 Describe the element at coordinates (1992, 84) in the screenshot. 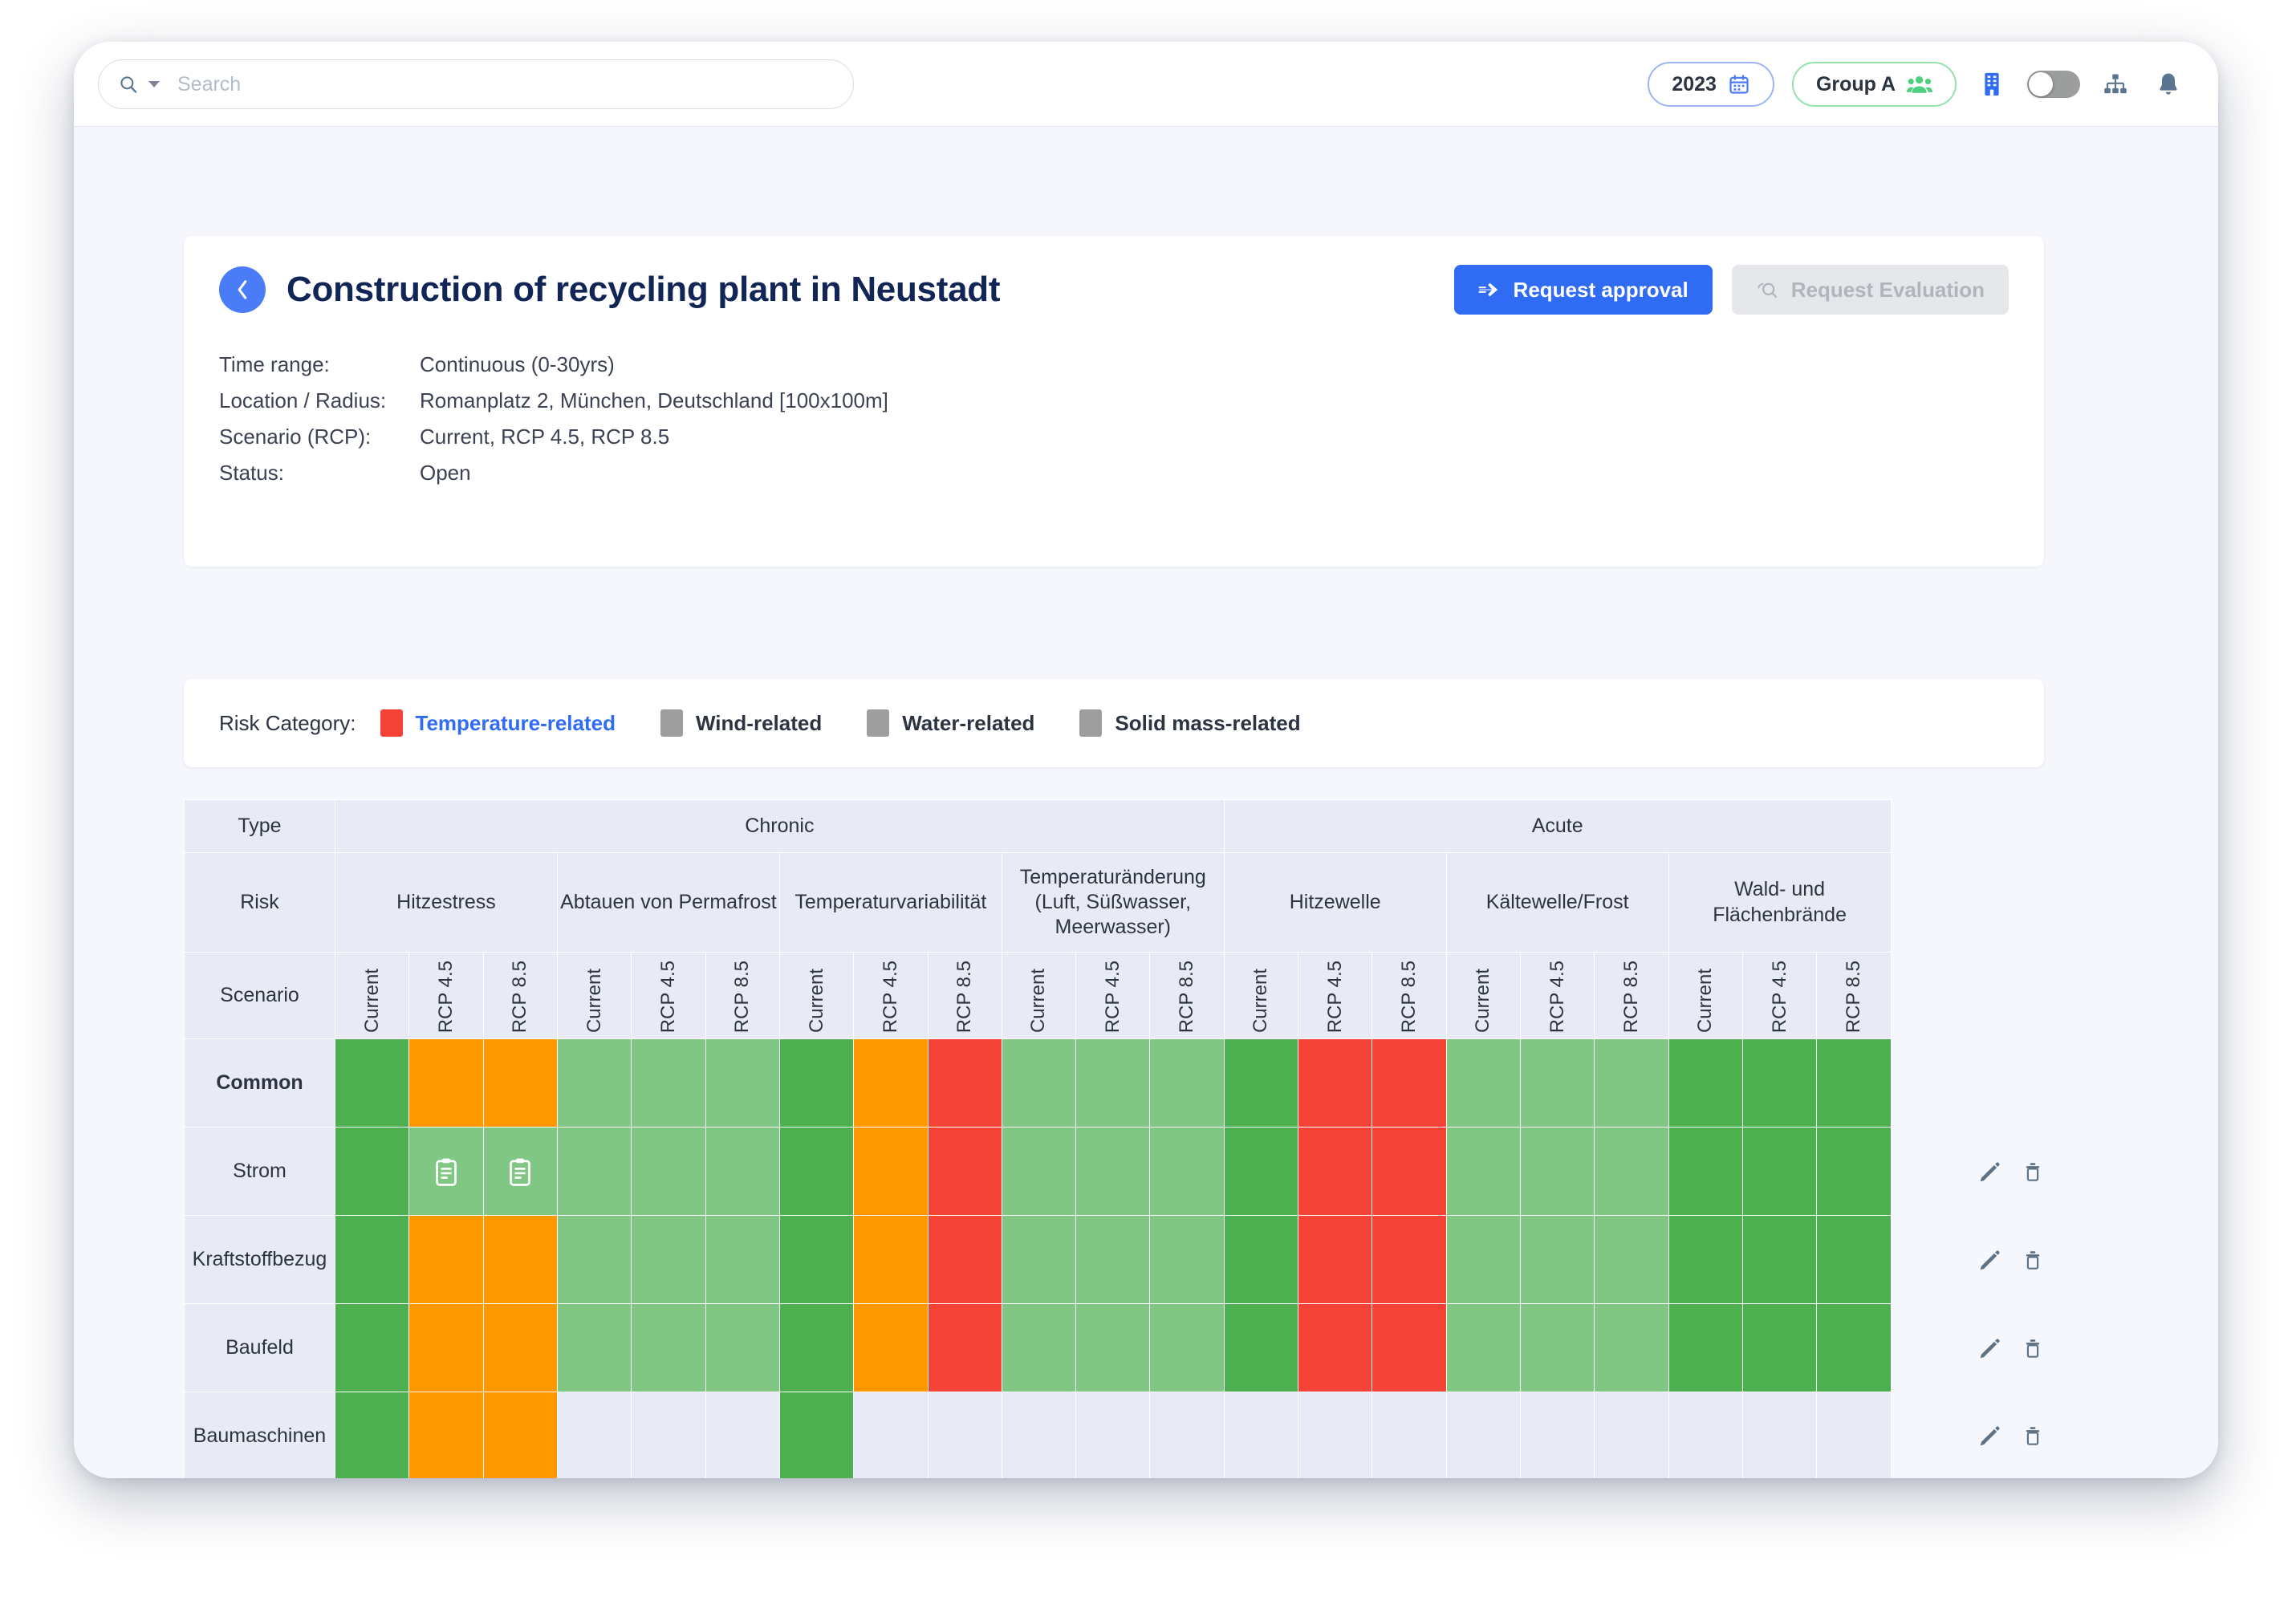

I see `building-icon` at that location.